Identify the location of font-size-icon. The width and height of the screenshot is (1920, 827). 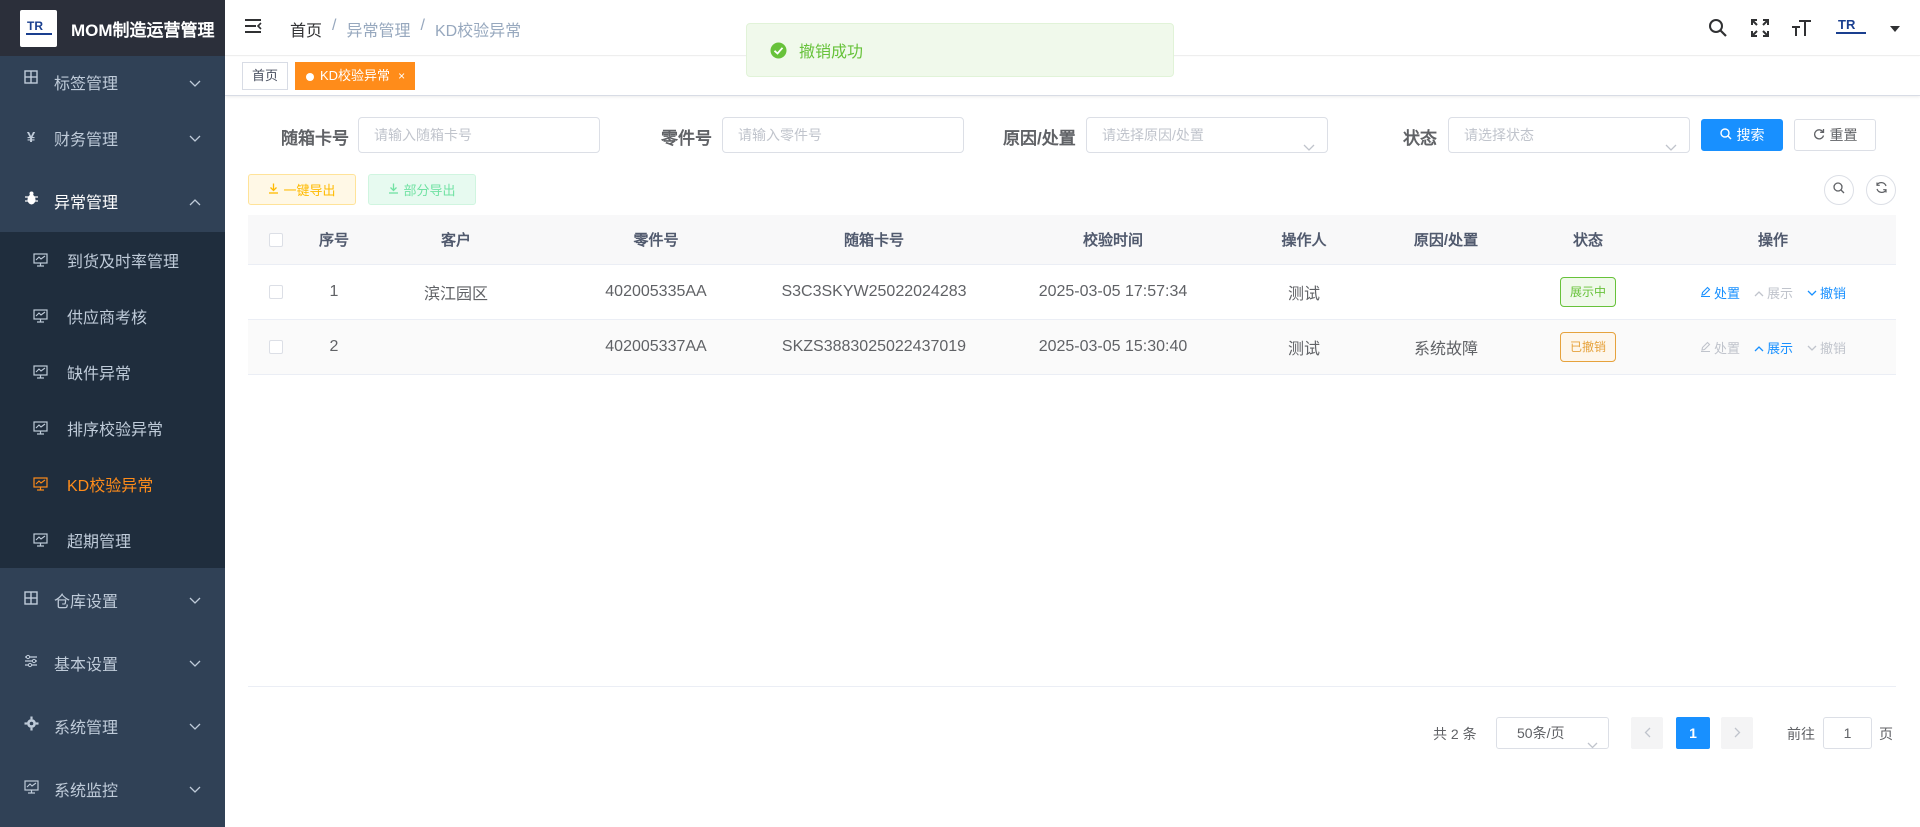
(1802, 28).